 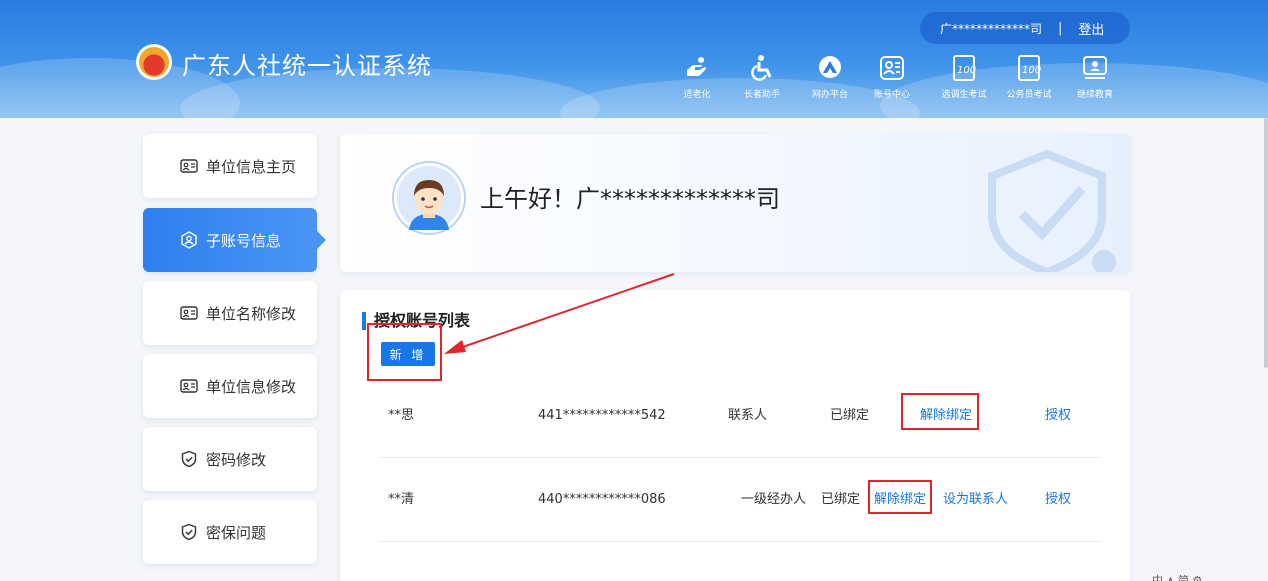 What do you see at coordinates (1094, 95) in the screenshot?
I see `nav-label: 继续教育` at bounding box center [1094, 95].